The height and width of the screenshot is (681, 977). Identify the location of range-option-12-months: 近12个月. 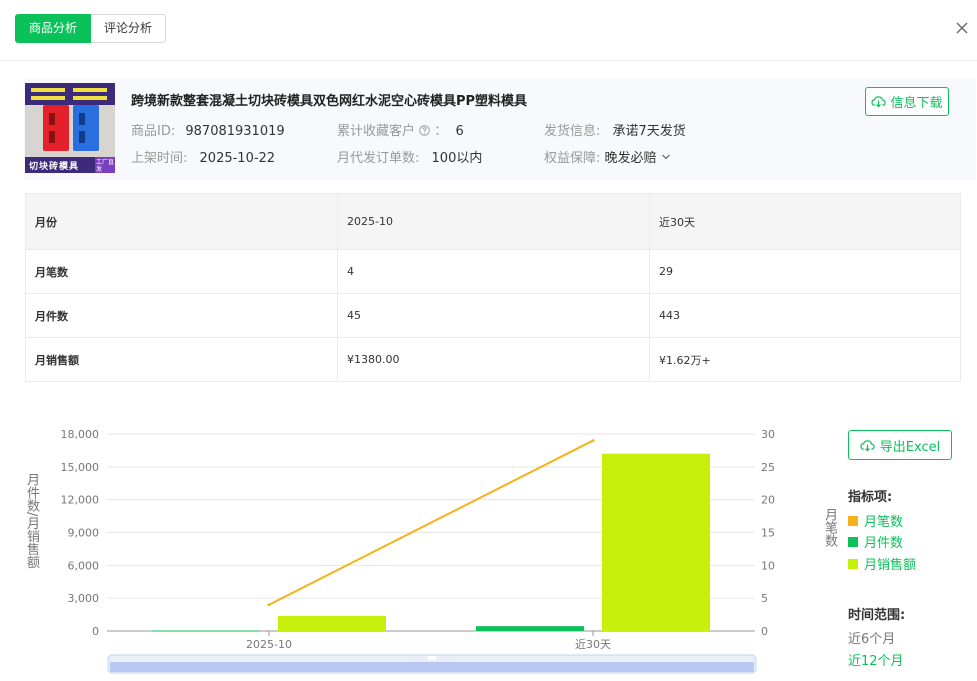
(876, 659).